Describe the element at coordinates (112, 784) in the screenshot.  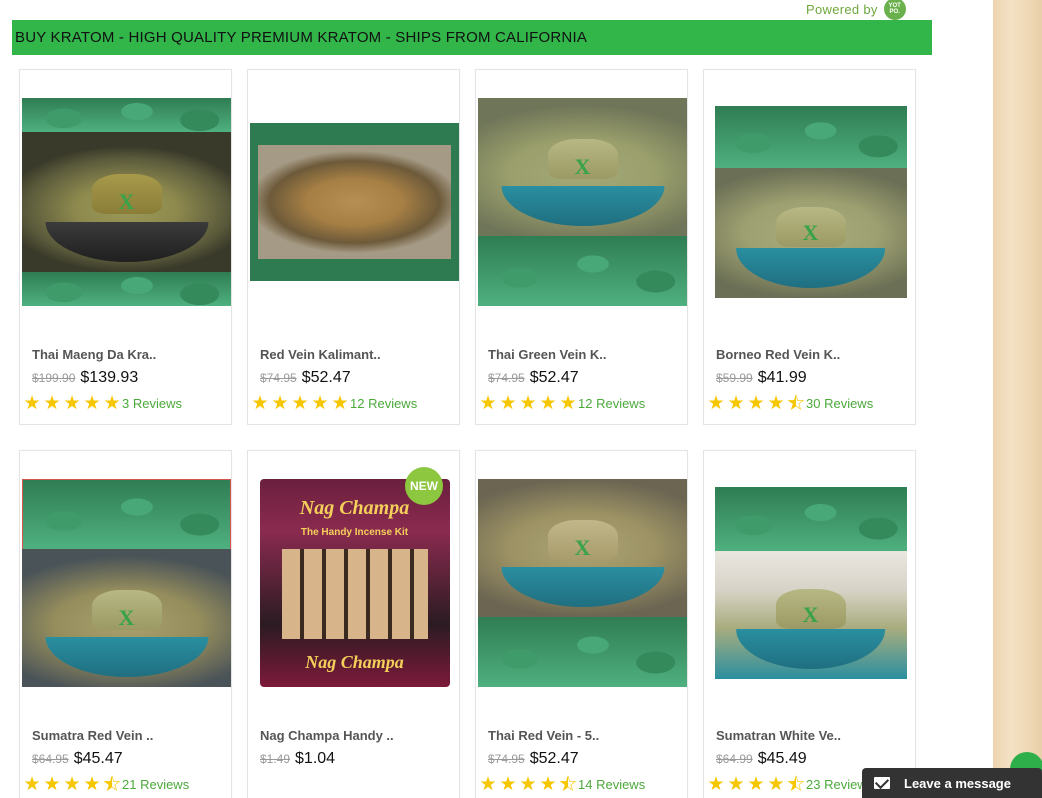
I see `star-half-icon: ★` at that location.